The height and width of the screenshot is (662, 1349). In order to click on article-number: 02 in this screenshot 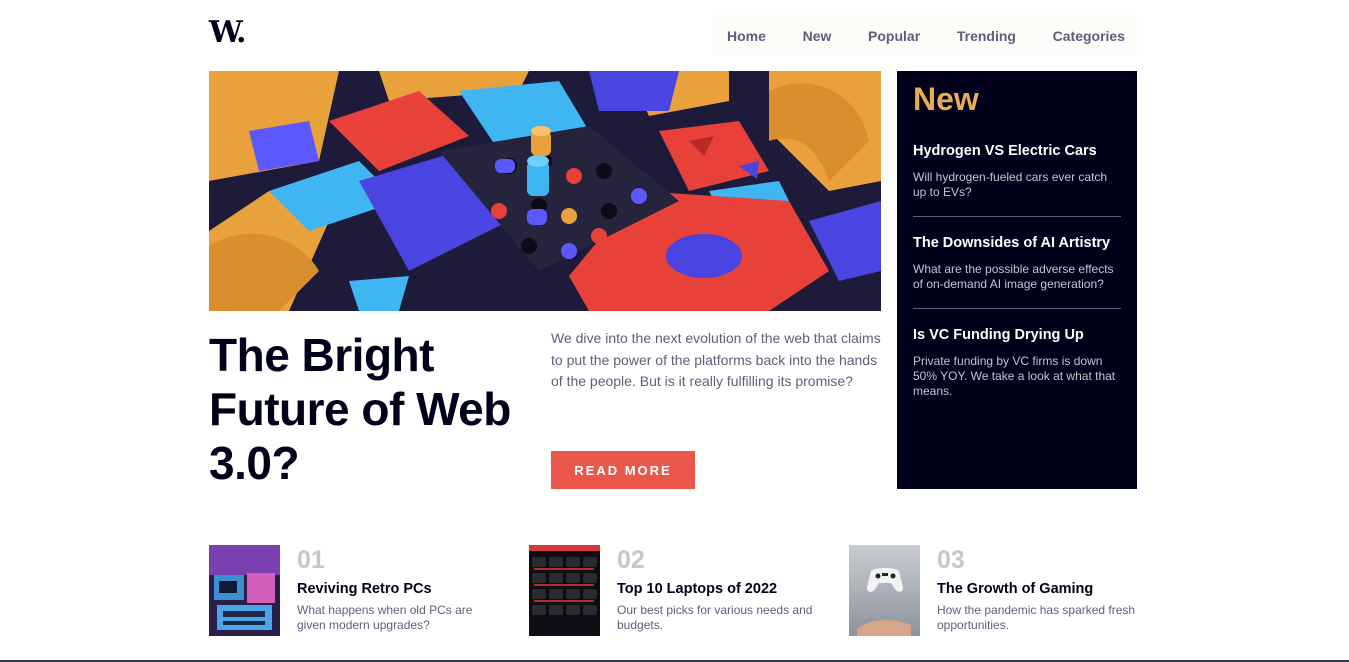, I will do `click(631, 560)`.